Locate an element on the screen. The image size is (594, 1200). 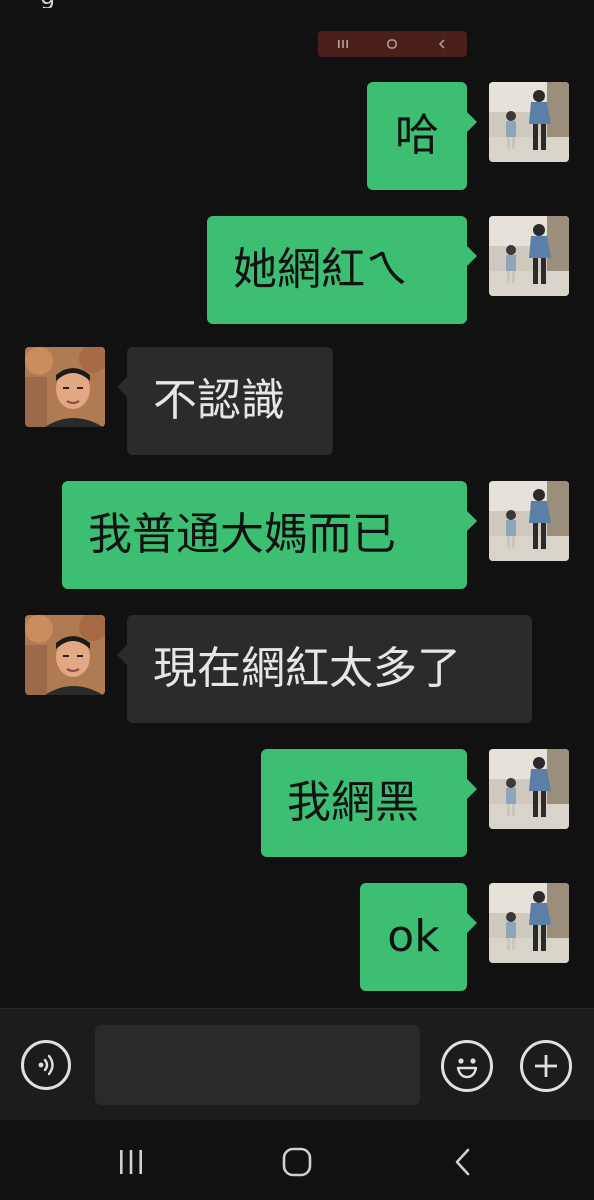
message-text: ok is located at coordinates (413, 936).